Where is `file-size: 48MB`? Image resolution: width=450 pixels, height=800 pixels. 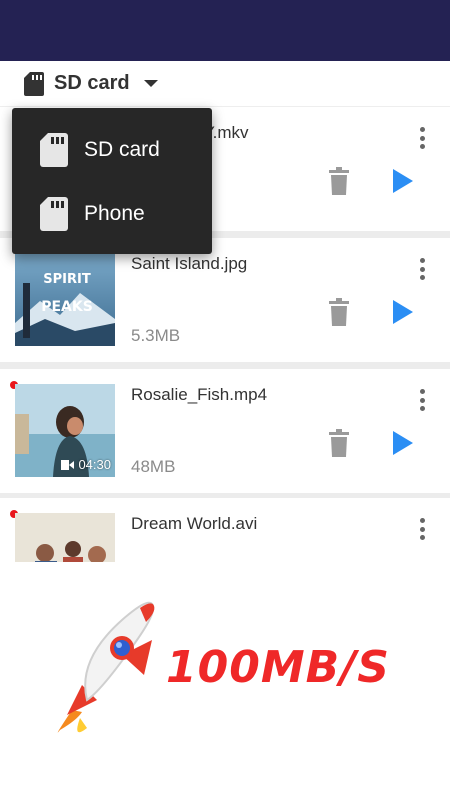 file-size: 48MB is located at coordinates (153, 466).